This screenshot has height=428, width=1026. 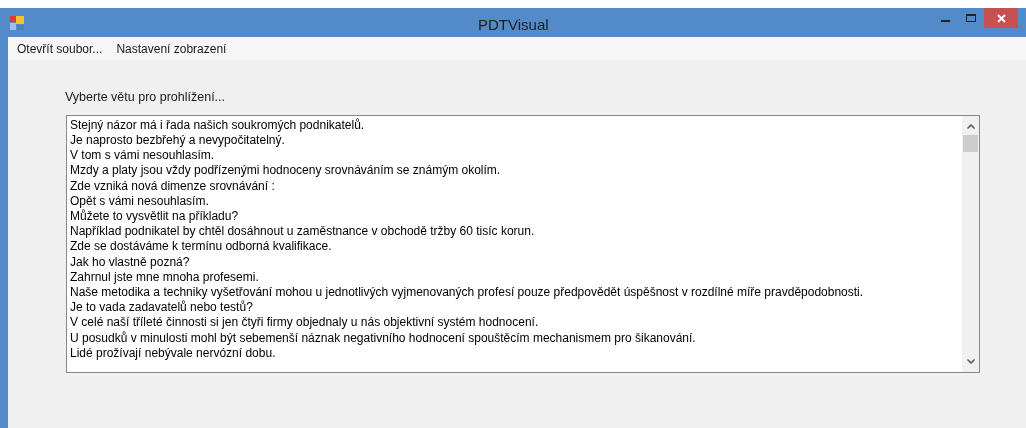 I want to click on list-item: Zahrnul jste mne mnoha profesemi., so click(x=516, y=277).